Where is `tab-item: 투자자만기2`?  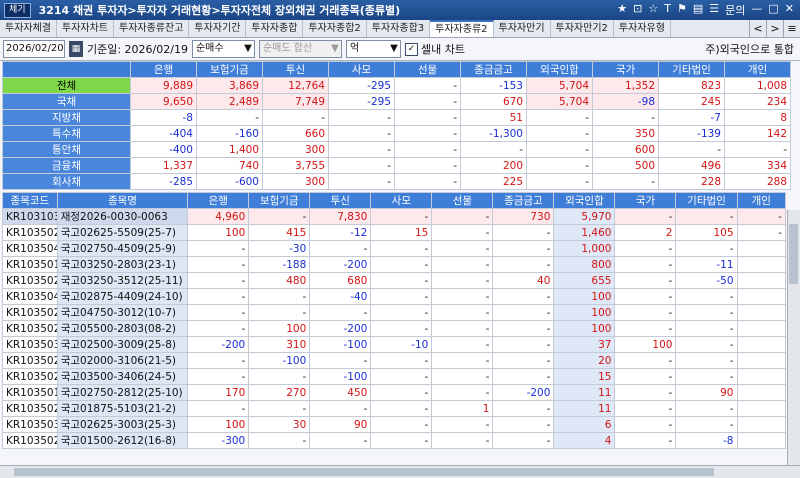 tab-item: 투자자만기2 is located at coordinates (582, 28).